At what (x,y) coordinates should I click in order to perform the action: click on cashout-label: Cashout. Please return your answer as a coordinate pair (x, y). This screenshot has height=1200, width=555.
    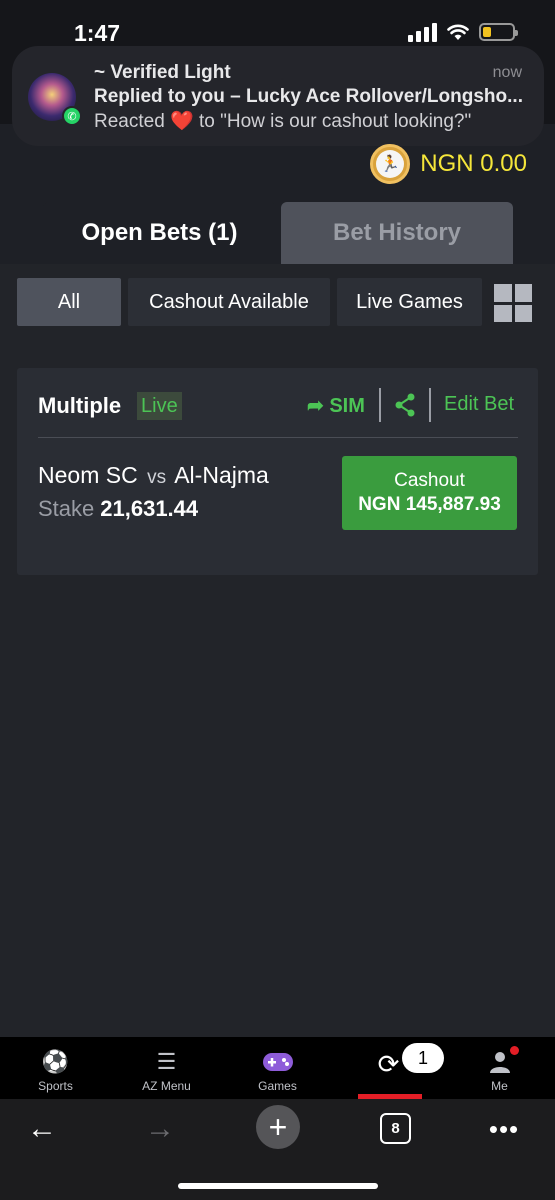
    Looking at the image, I should click on (429, 480).